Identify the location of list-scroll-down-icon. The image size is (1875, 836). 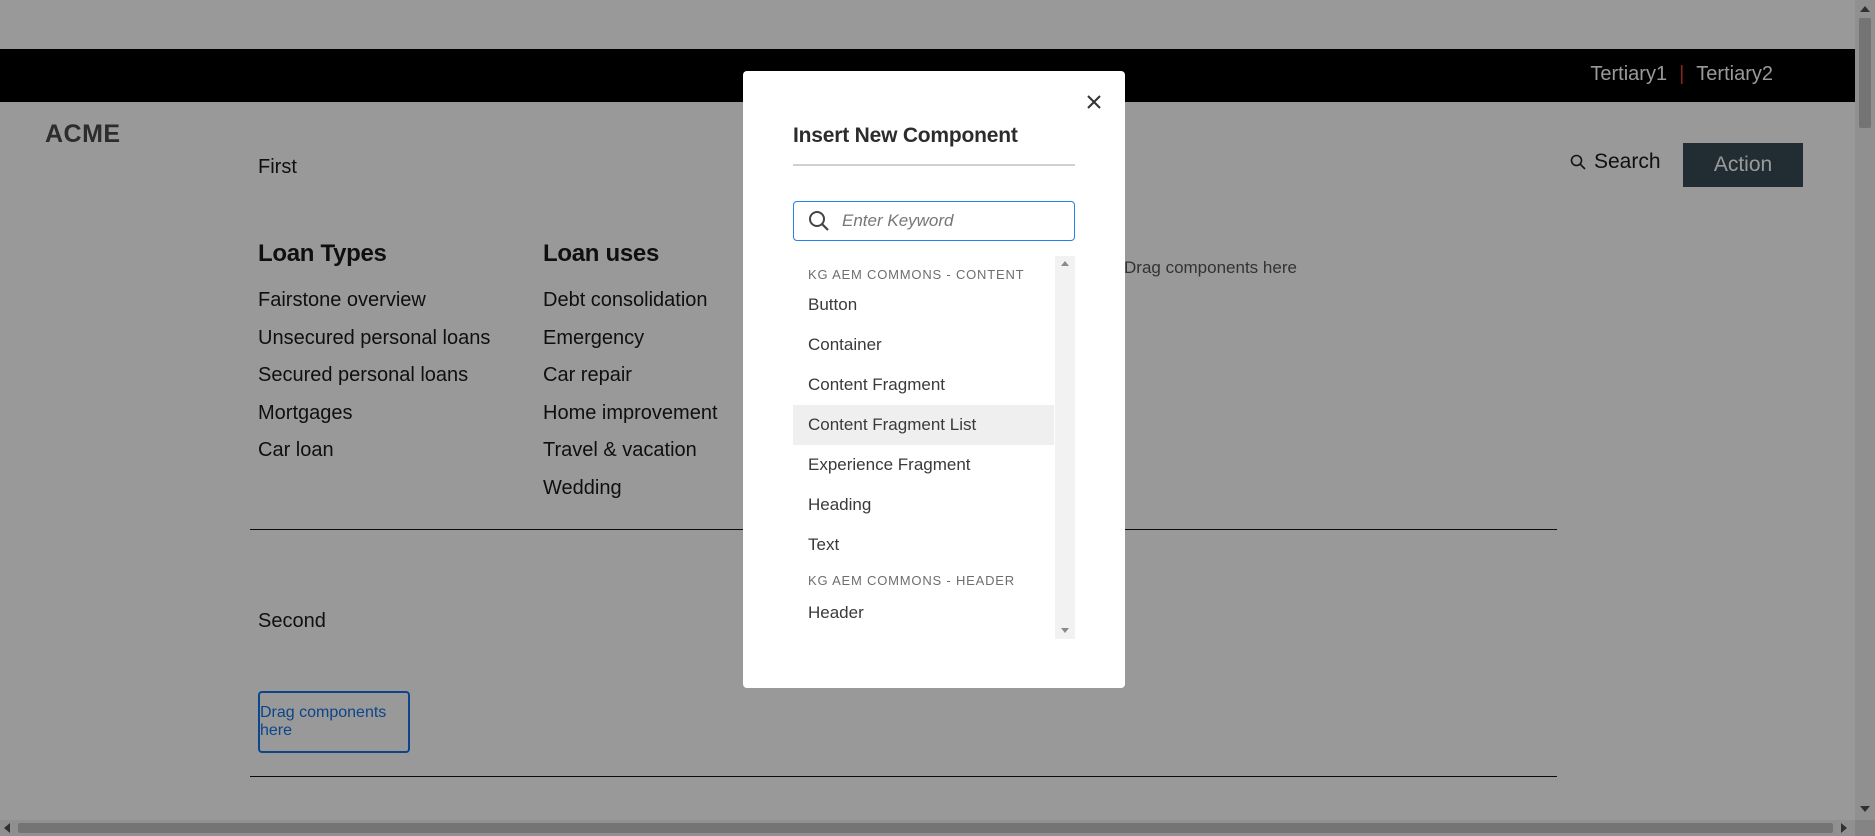
(1065, 630).